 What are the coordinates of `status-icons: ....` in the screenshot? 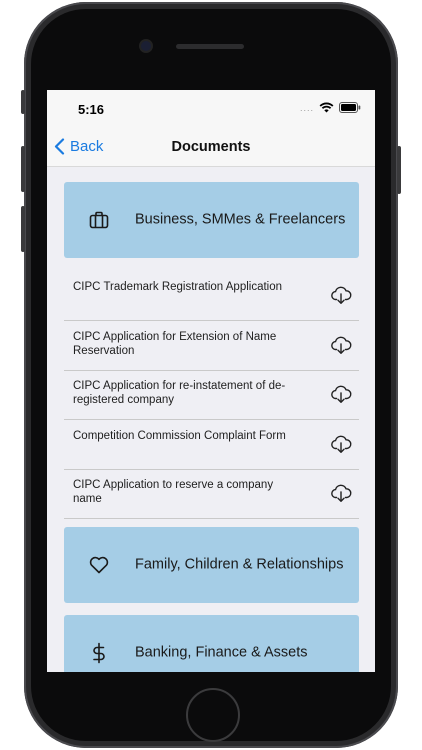 It's located at (330, 107).